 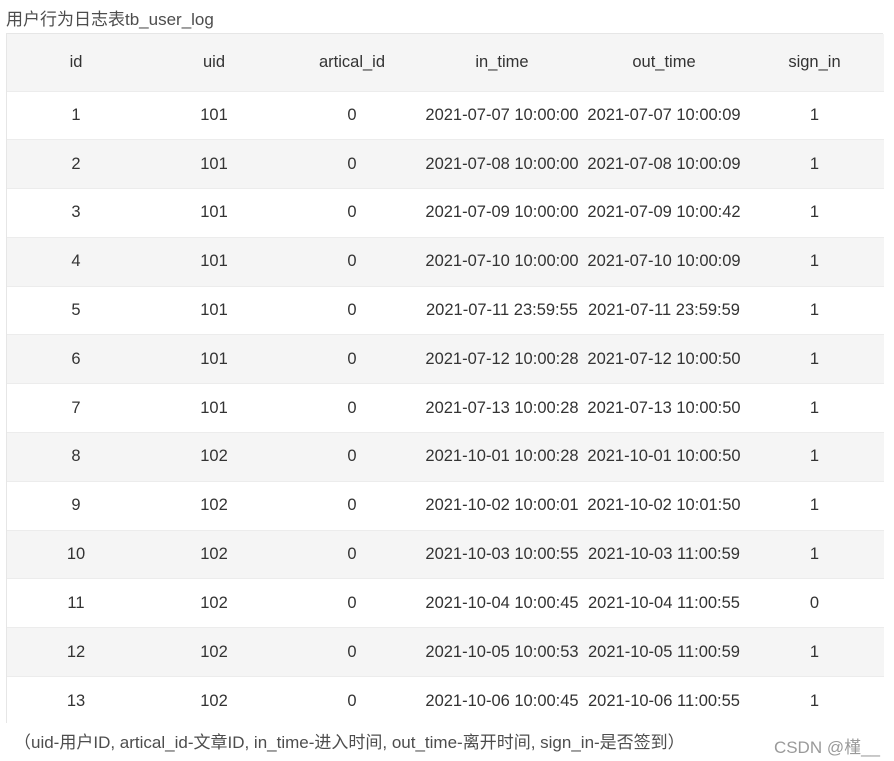 What do you see at coordinates (664, 213) in the screenshot?
I see `cell-out-time: 2021-07-09 10:00:42` at bounding box center [664, 213].